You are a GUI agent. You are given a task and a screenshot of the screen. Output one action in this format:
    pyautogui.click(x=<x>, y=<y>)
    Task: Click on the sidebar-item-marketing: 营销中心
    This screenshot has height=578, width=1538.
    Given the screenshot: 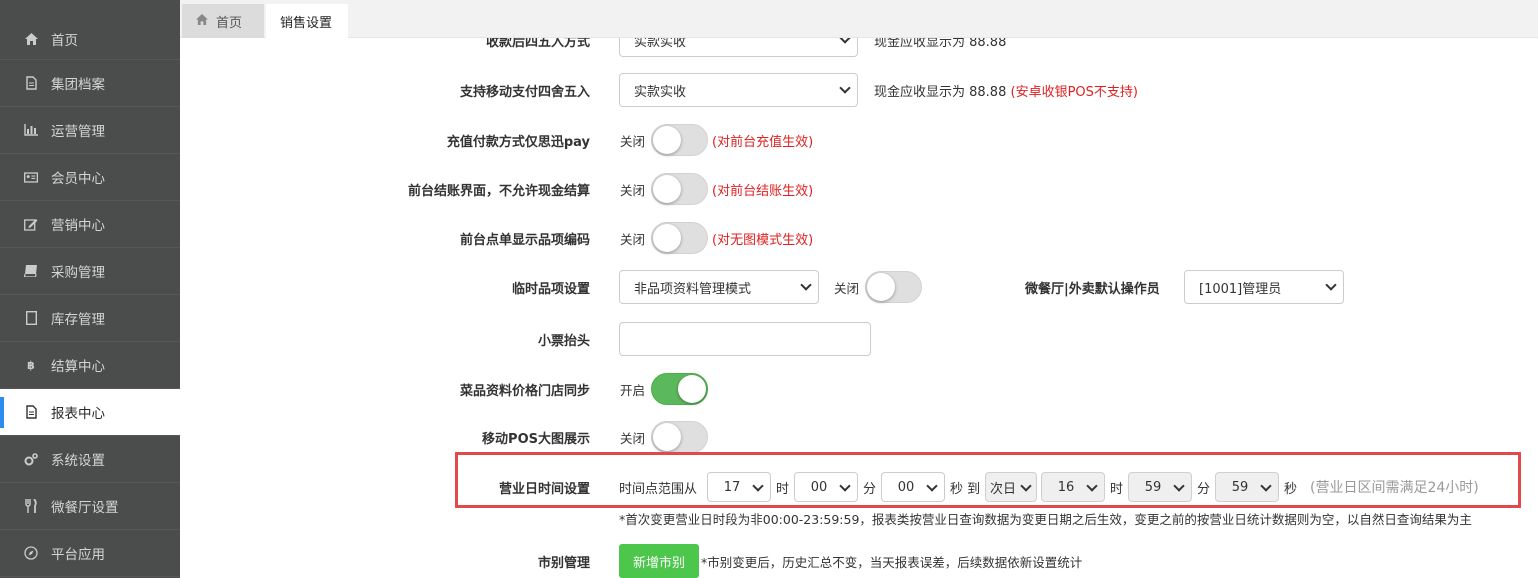 What is the action you would take?
    pyautogui.click(x=90, y=224)
    